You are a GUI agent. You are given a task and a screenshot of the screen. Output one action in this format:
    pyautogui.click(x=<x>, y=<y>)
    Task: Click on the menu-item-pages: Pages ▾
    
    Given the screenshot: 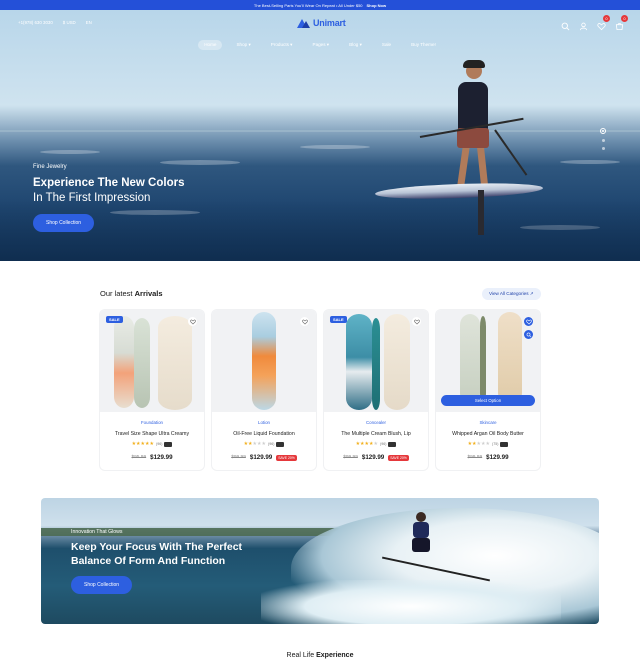 What is the action you would take?
    pyautogui.click(x=321, y=45)
    